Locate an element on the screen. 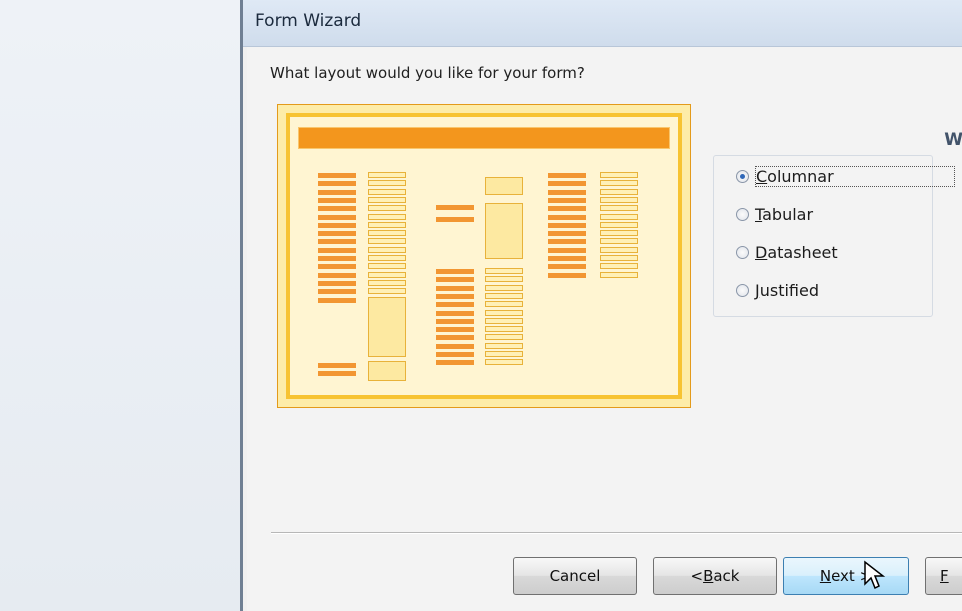 This screenshot has height=611, width=962. next-button: Next > is located at coordinates (846, 576).